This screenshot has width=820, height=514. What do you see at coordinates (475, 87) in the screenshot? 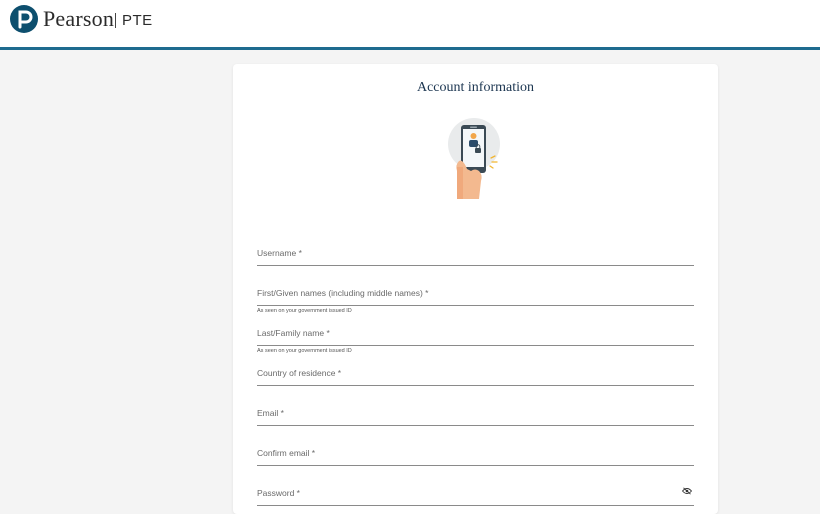
I see `page-title: Account information` at bounding box center [475, 87].